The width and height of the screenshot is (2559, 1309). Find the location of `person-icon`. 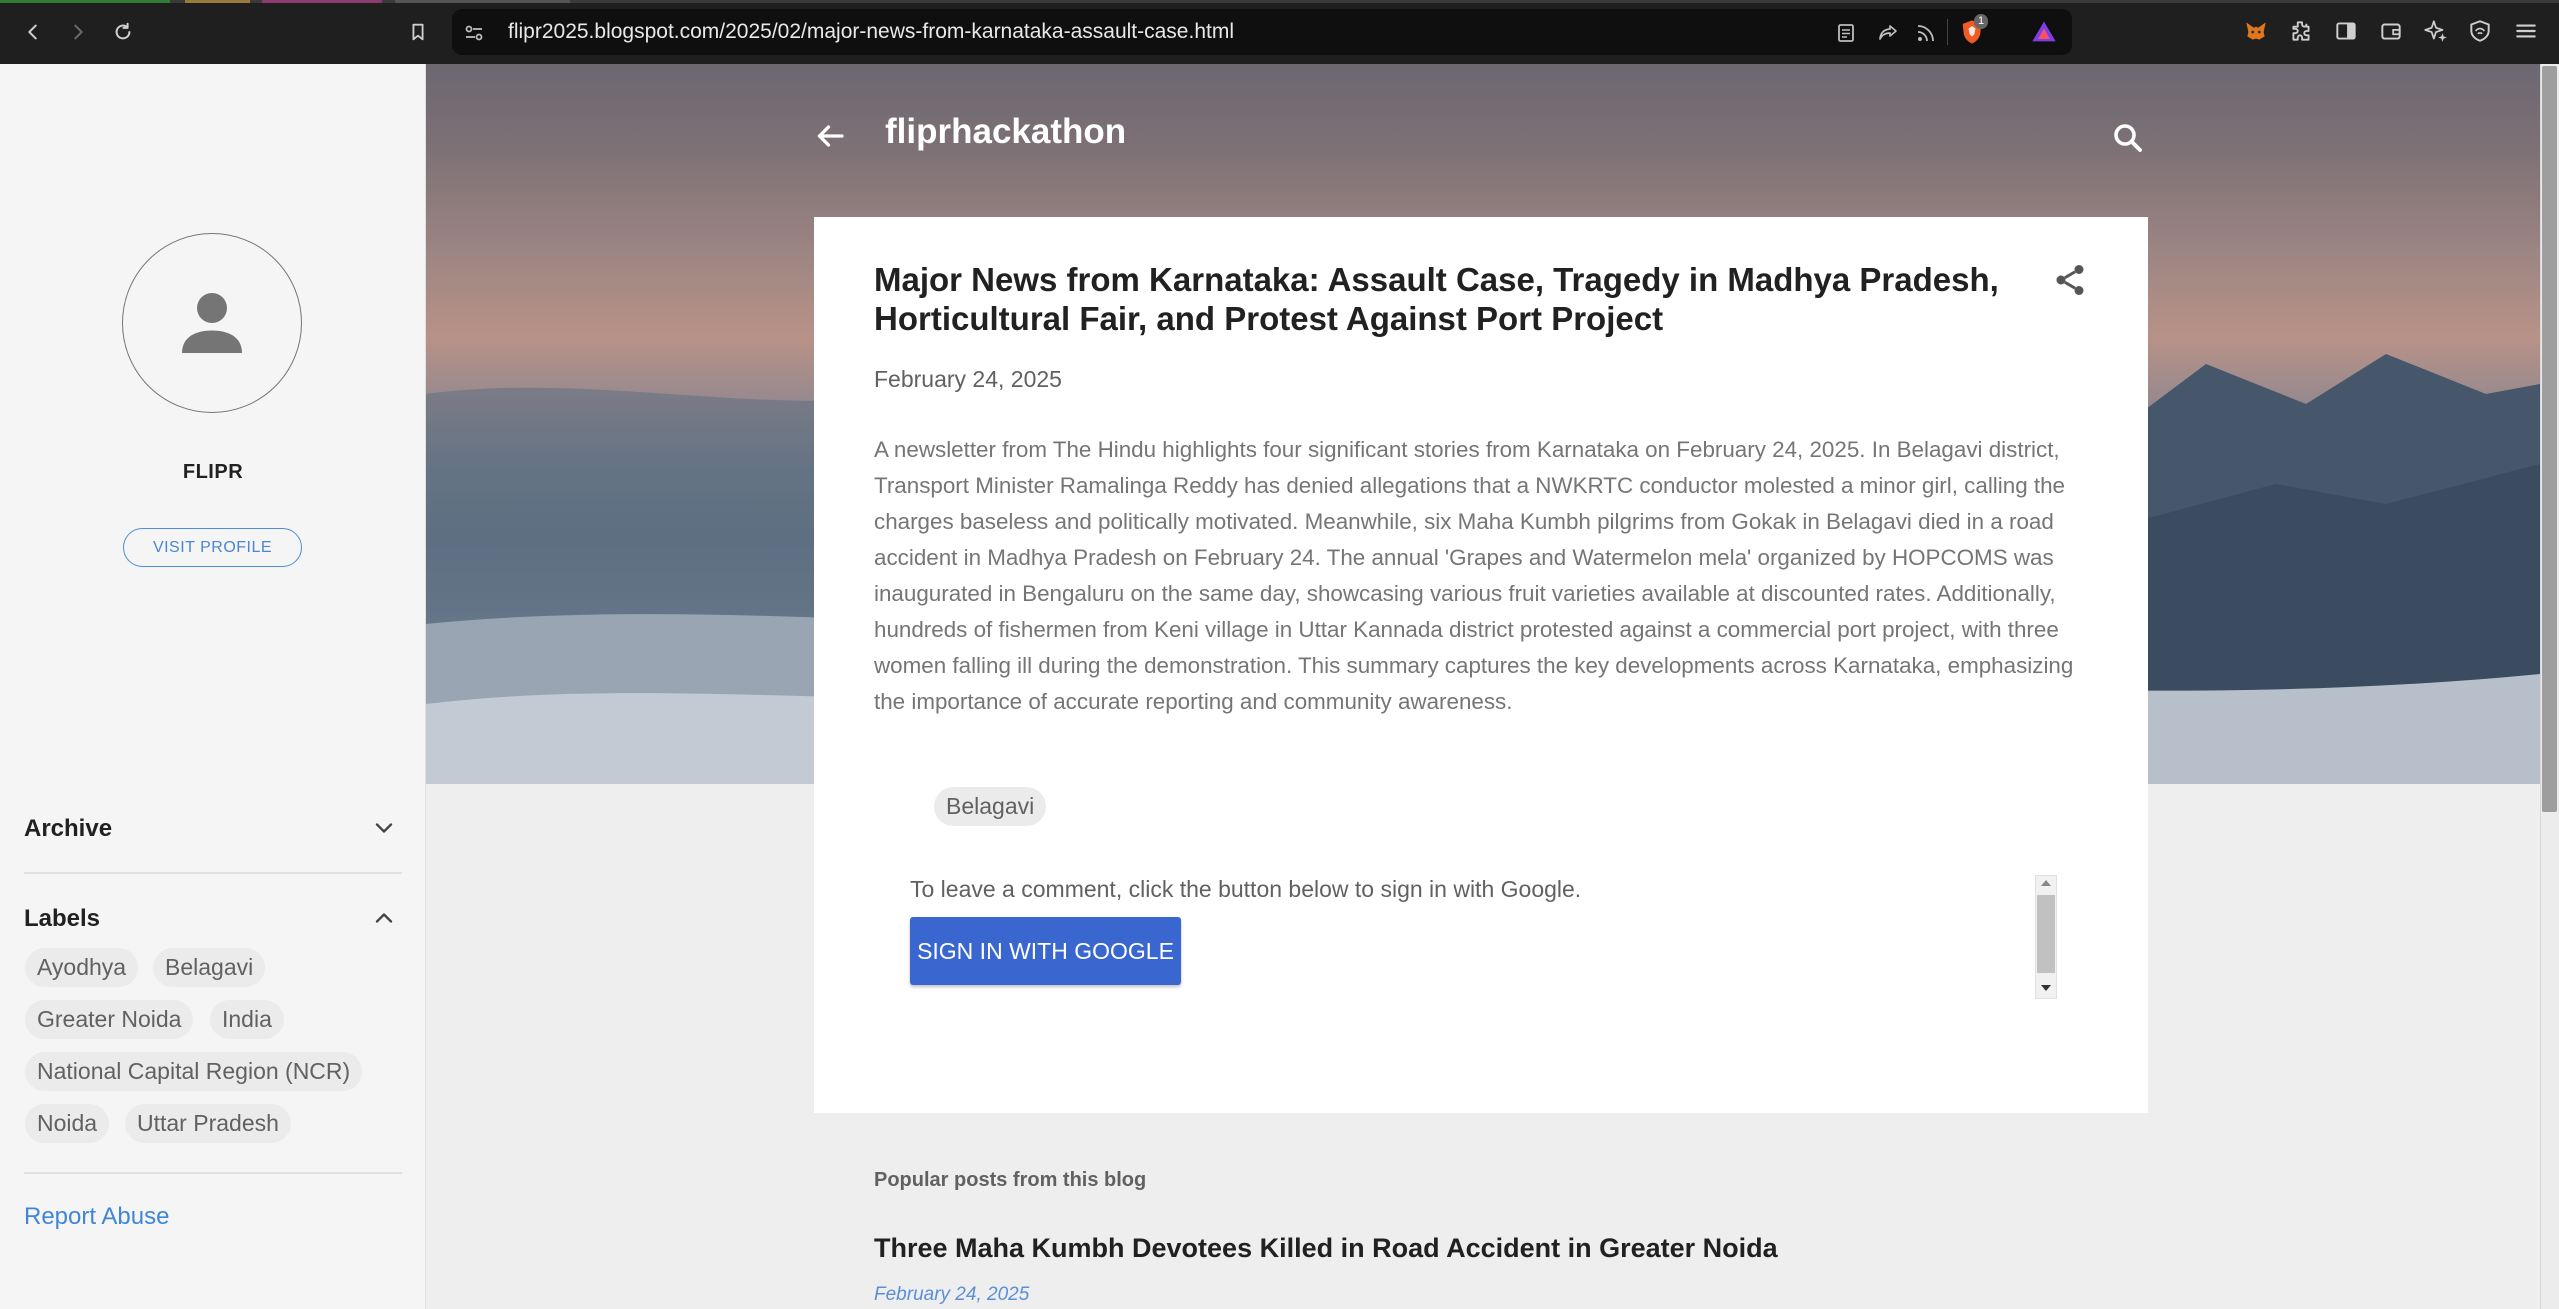

person-icon is located at coordinates (212, 323).